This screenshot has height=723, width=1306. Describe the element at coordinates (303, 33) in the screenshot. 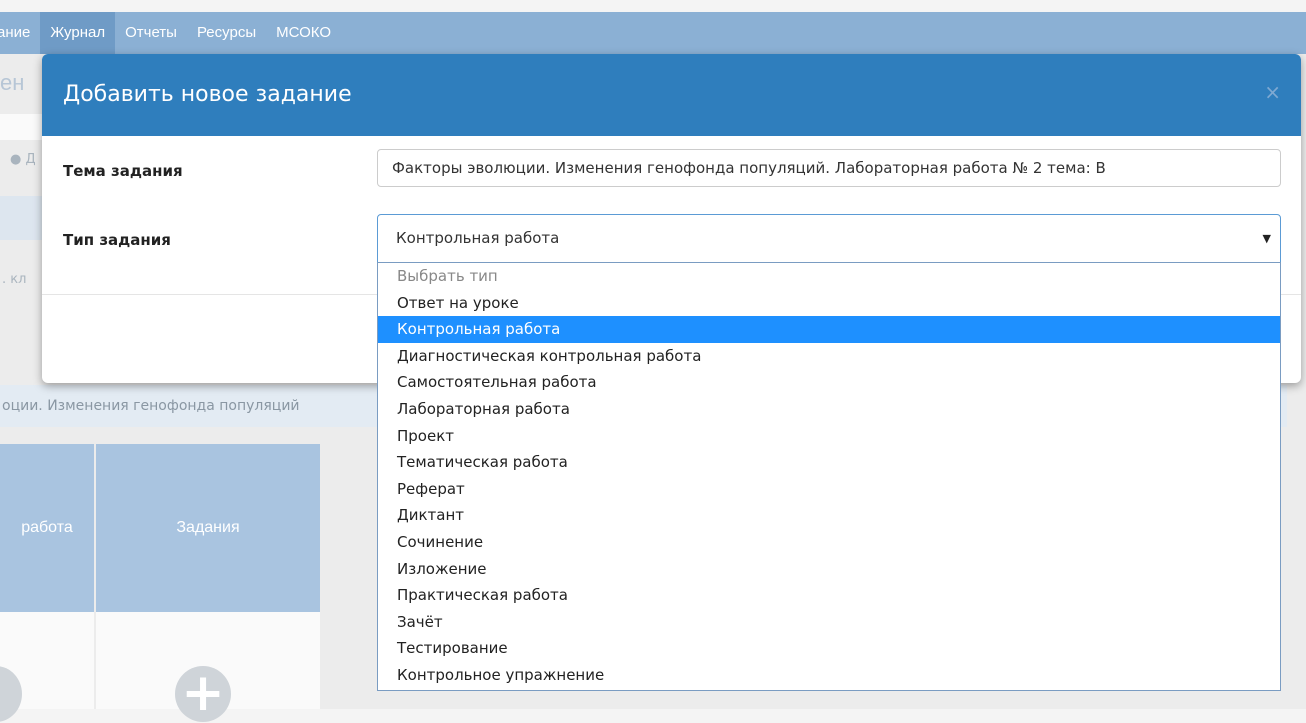

I see `nav-item-msoko: МСОКО` at that location.